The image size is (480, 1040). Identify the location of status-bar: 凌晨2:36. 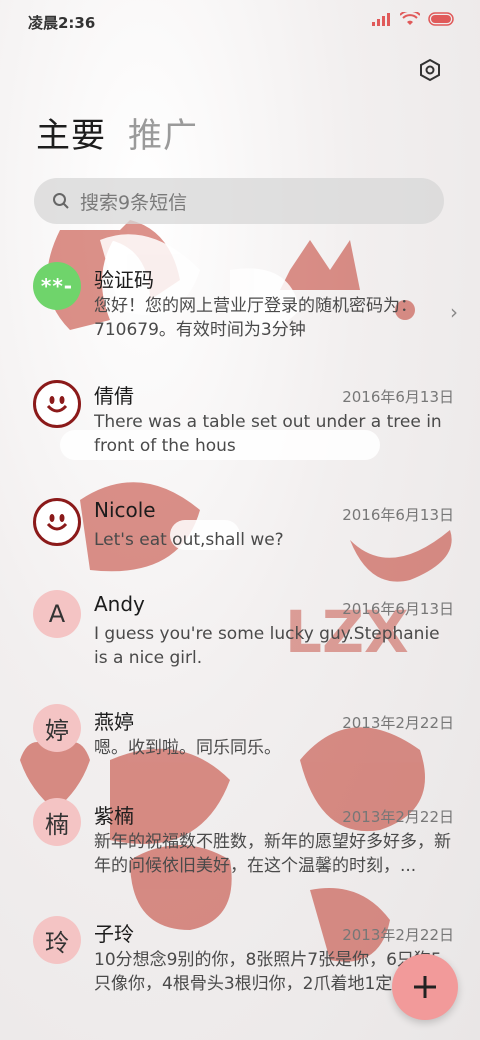
(240, 23).